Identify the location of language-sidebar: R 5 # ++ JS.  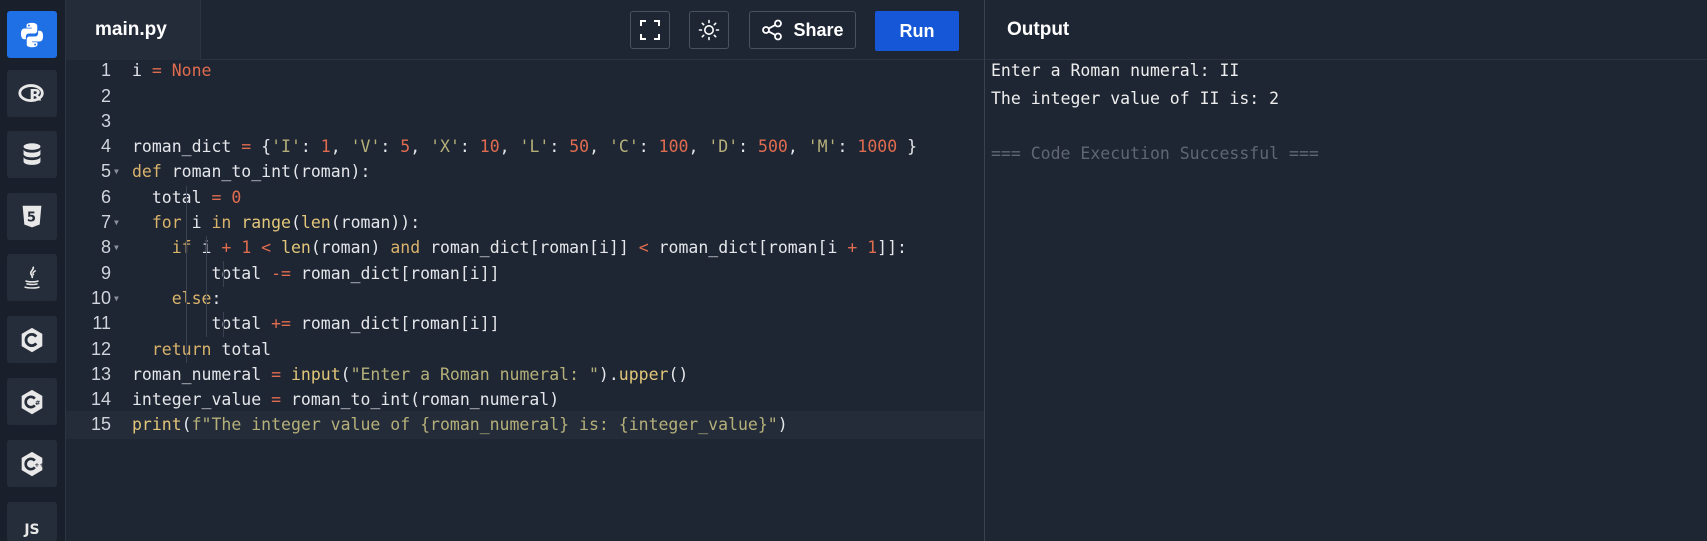
(33, 270).